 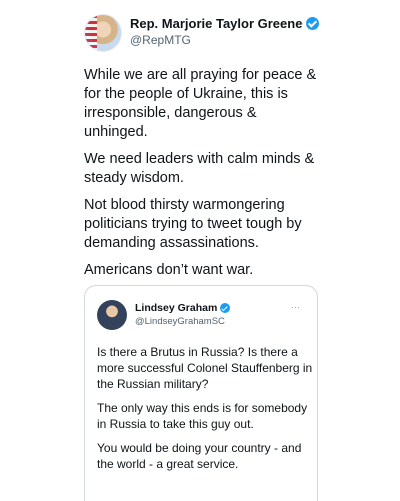 I want to click on verified-badge-icon, so click(x=225, y=308).